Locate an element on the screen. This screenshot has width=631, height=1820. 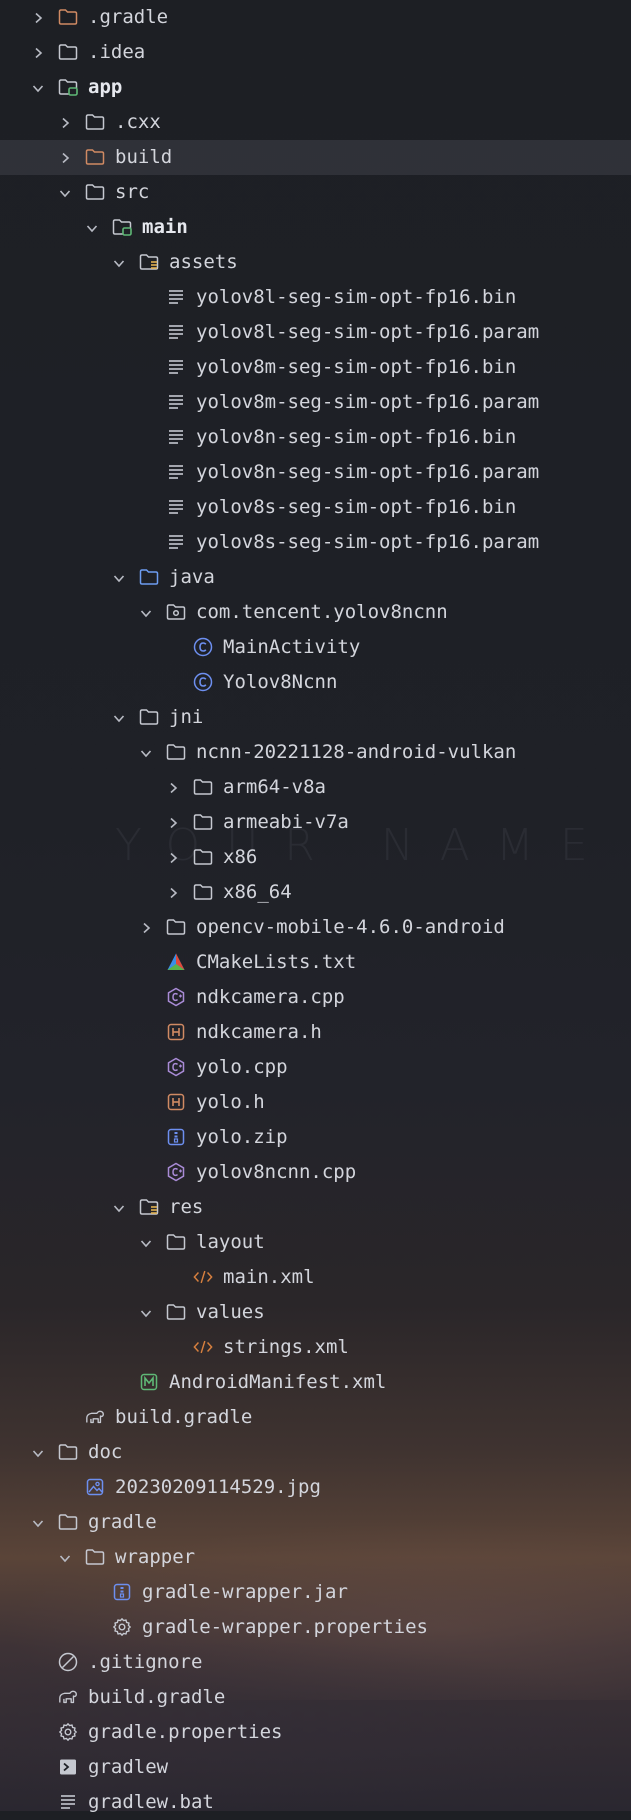
tree-file-row: gradlew.bat is located at coordinates (315, 1802).